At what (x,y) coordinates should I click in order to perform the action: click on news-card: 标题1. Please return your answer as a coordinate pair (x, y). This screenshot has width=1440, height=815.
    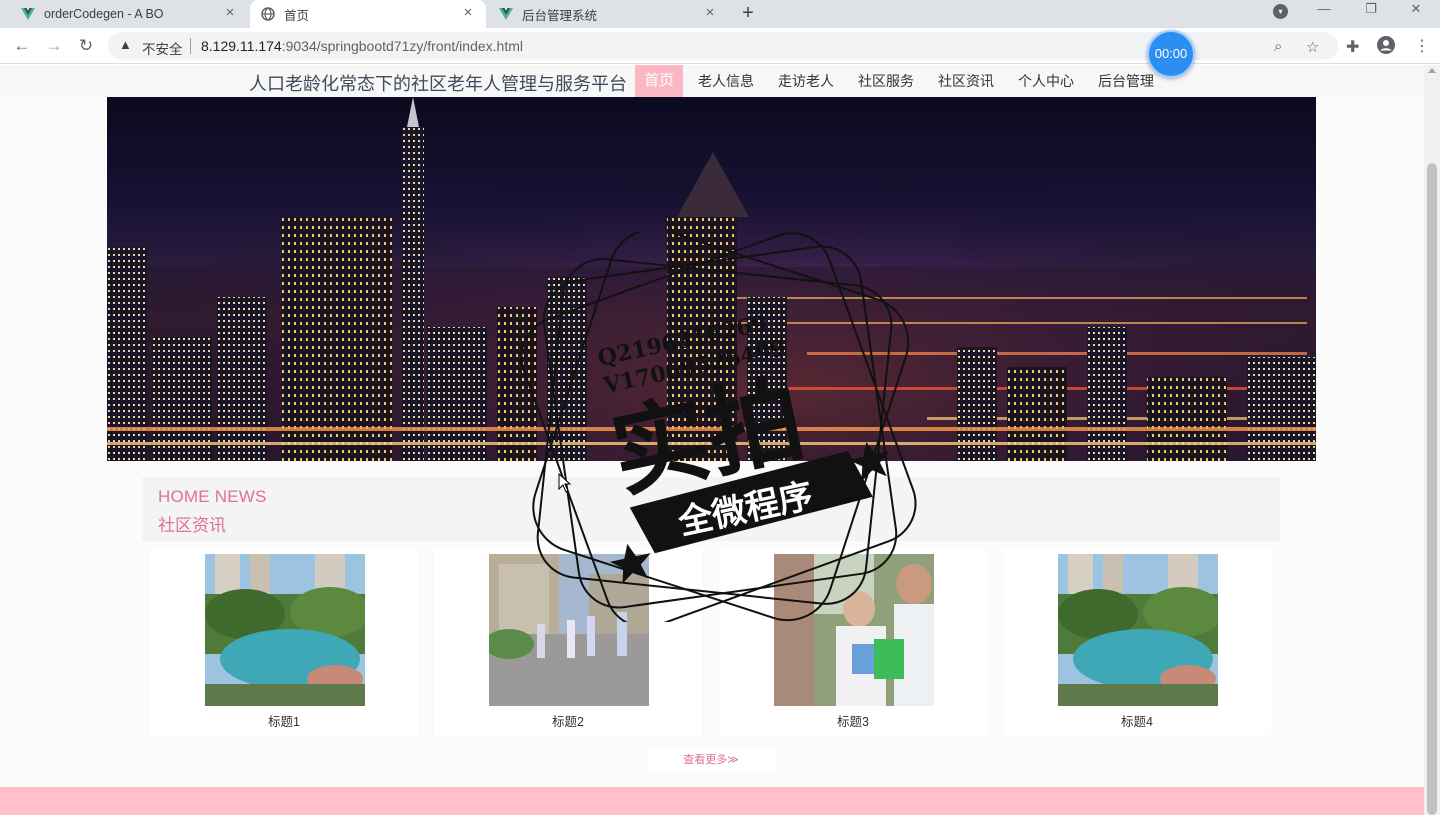
    Looking at the image, I should click on (284, 642).